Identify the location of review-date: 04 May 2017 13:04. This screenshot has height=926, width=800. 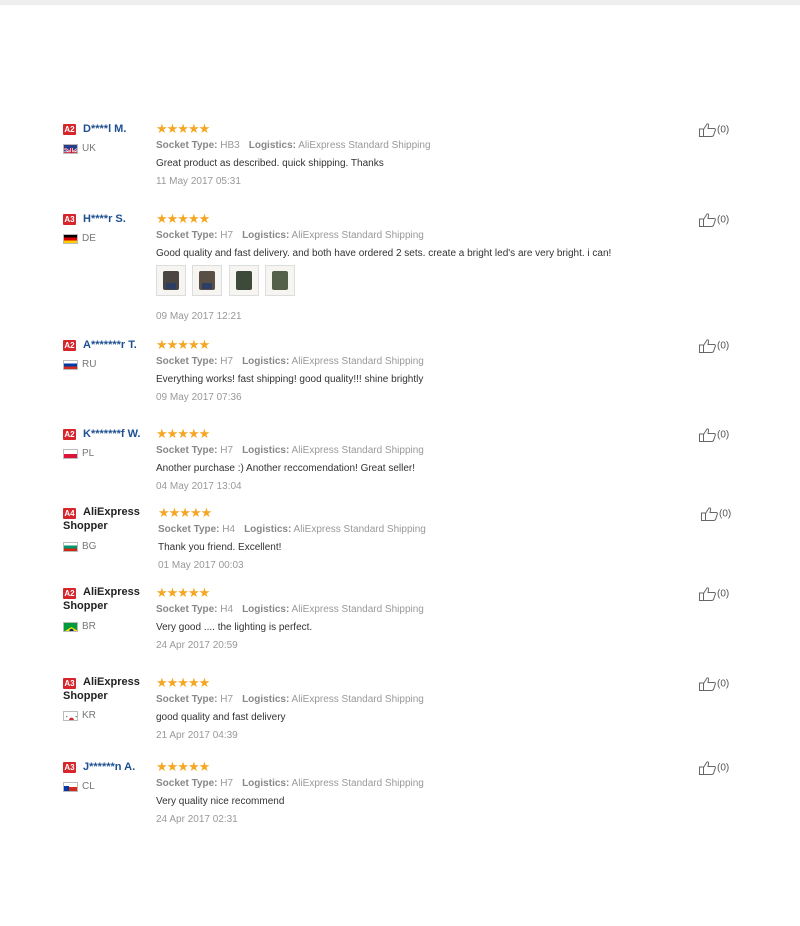
(199, 486).